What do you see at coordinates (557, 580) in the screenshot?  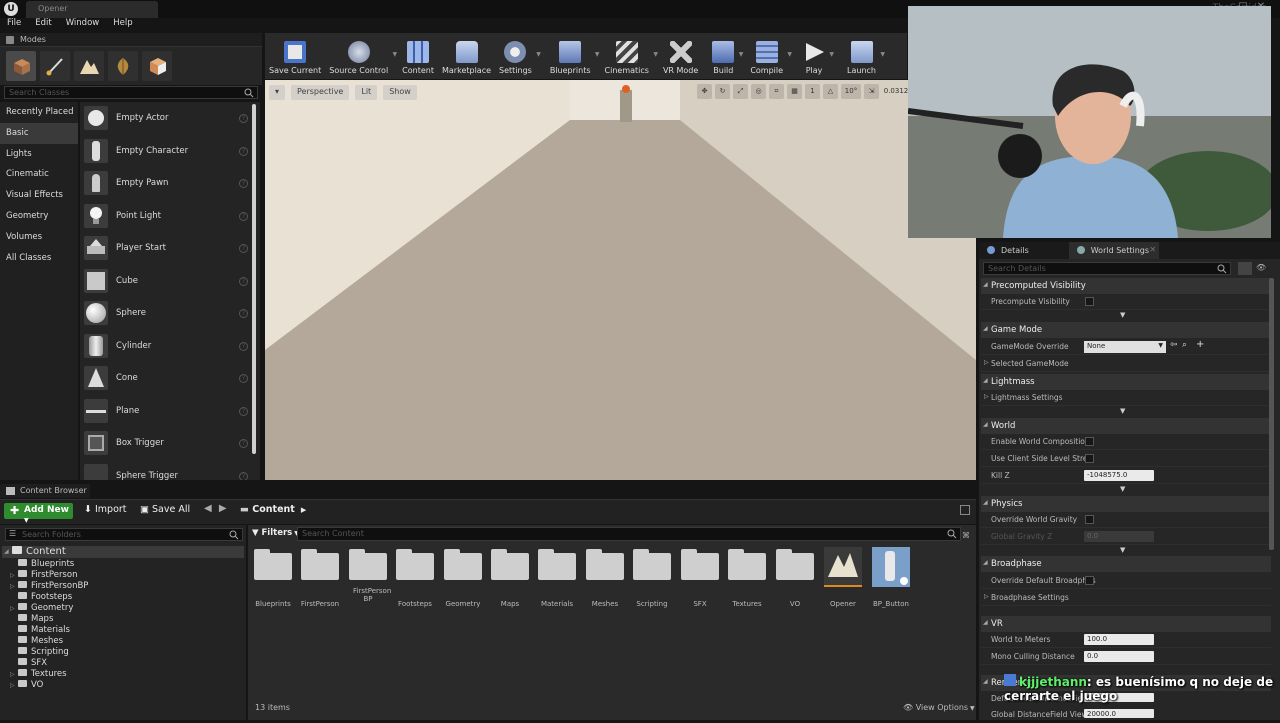 I see `asset-folder: Materials` at bounding box center [557, 580].